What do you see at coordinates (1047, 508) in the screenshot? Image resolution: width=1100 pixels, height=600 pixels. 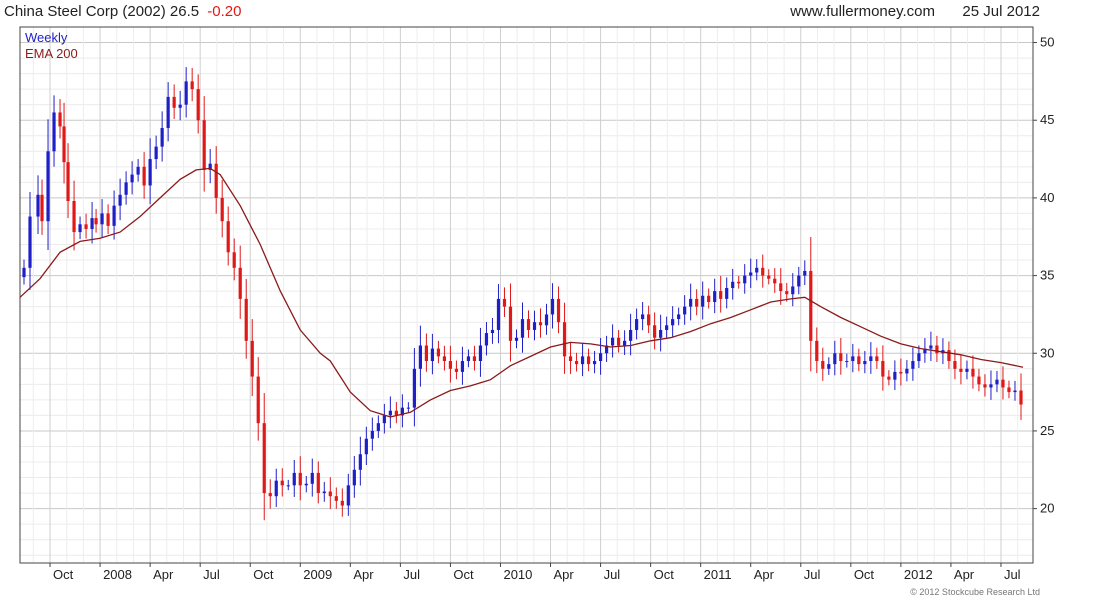 I see `y-tick-label: 20` at bounding box center [1047, 508].